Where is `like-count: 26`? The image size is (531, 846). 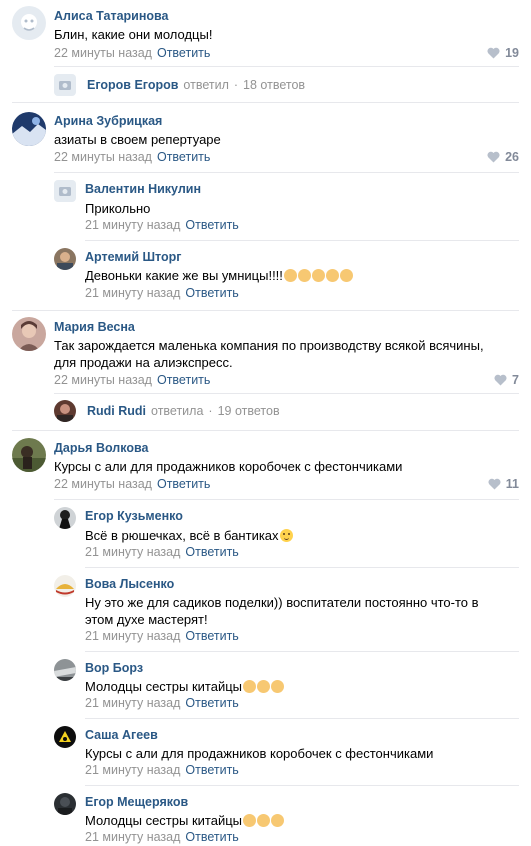 like-count: 26 is located at coordinates (512, 157).